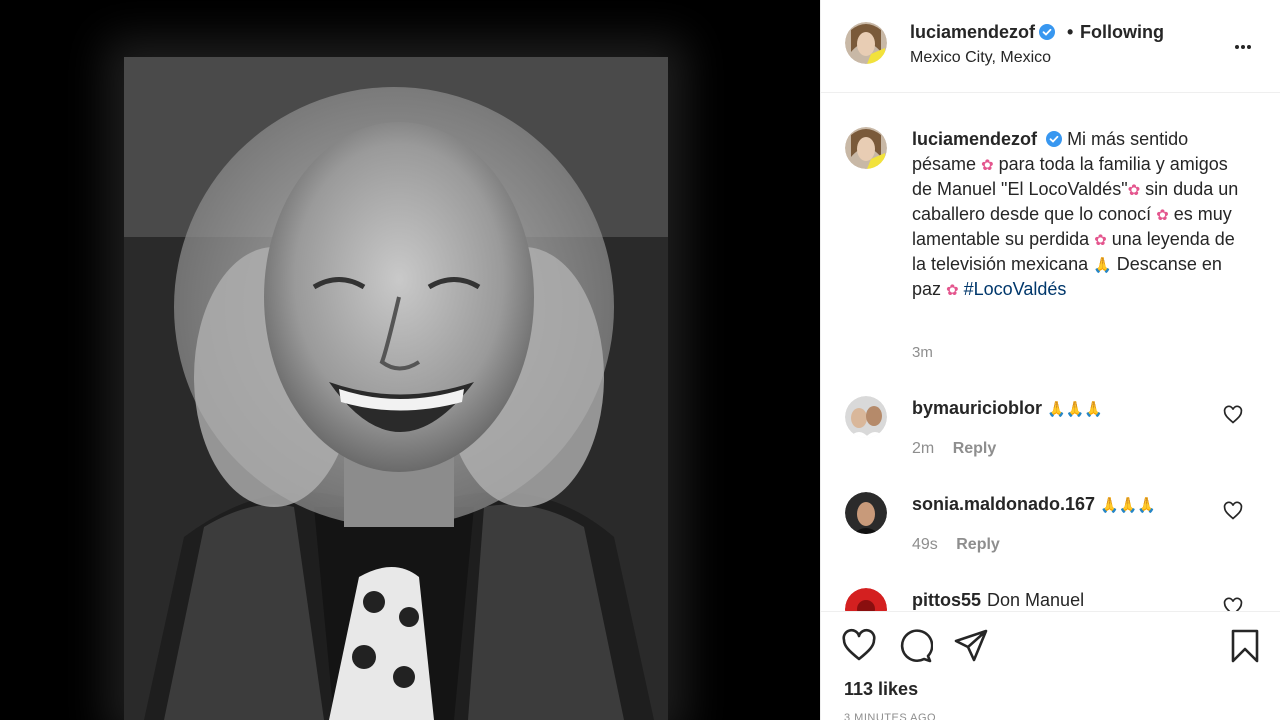 The height and width of the screenshot is (720, 1280). What do you see at coordinates (915, 646) in the screenshot?
I see `comment-icon` at bounding box center [915, 646].